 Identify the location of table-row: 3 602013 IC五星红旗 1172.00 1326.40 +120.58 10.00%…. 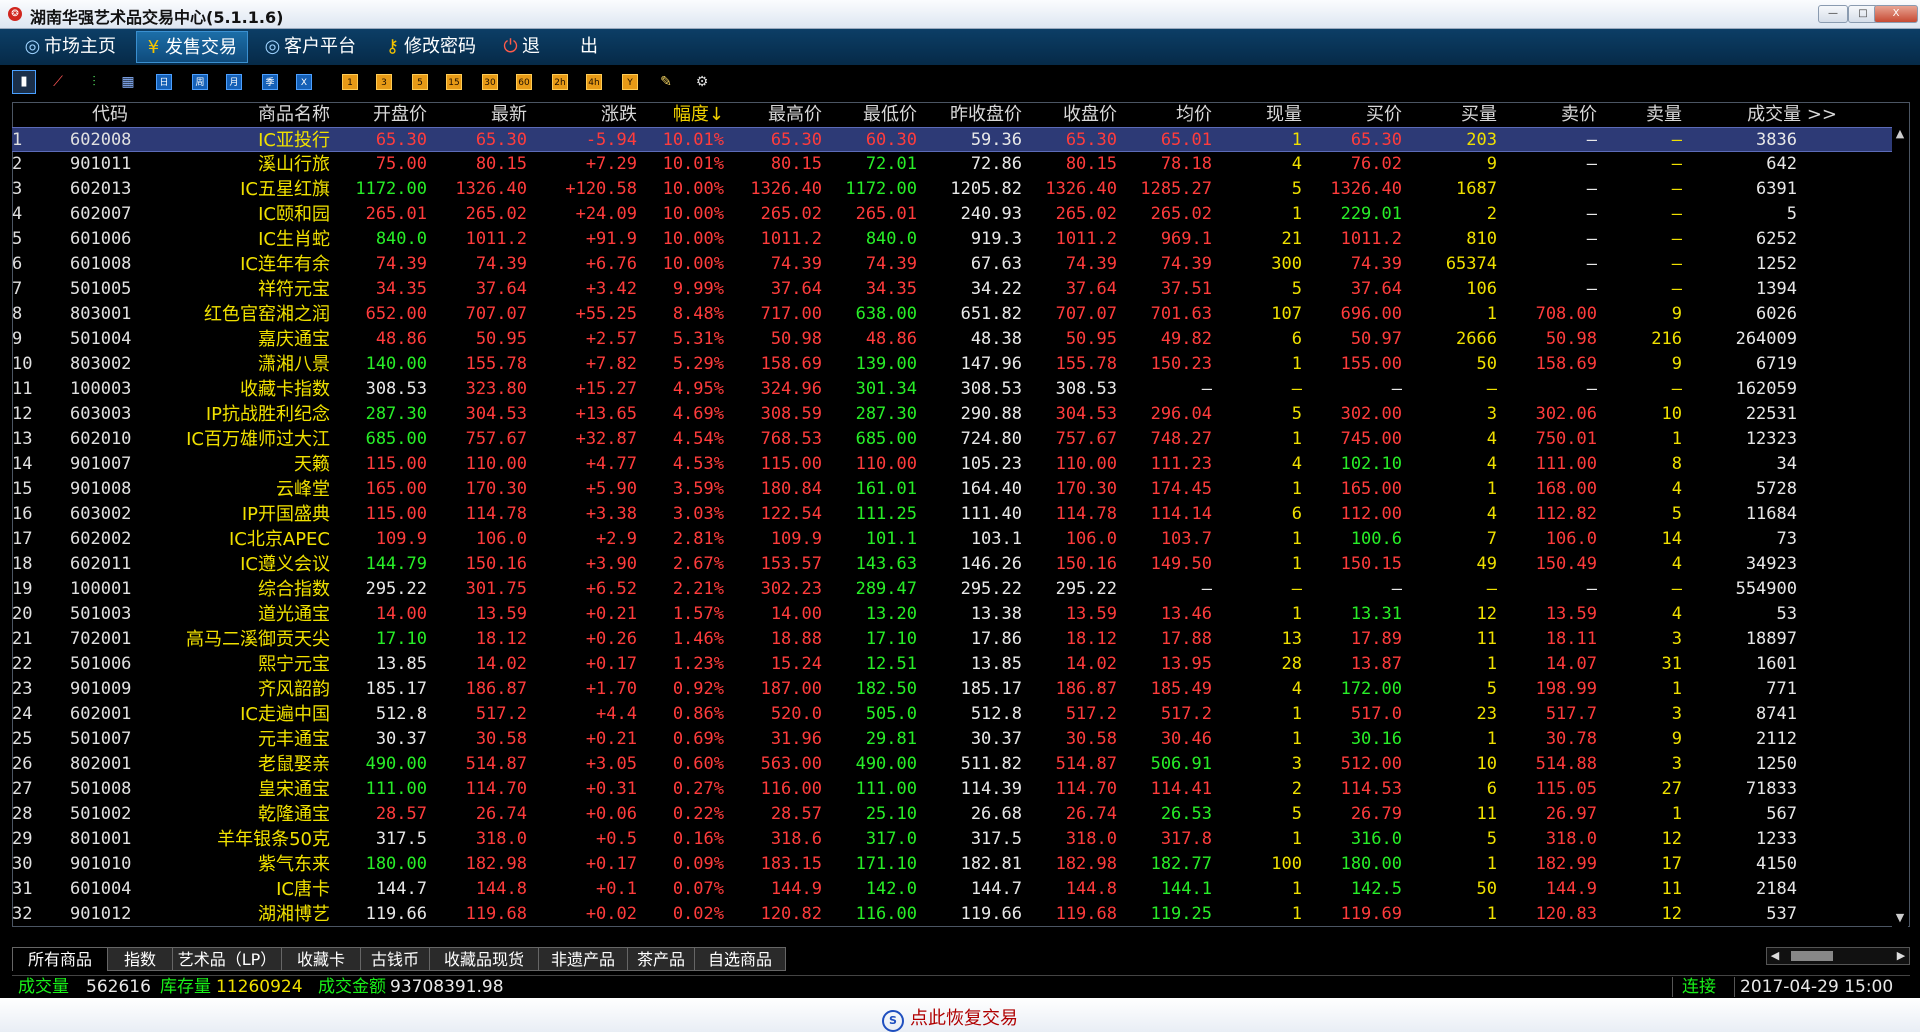
(952, 189).